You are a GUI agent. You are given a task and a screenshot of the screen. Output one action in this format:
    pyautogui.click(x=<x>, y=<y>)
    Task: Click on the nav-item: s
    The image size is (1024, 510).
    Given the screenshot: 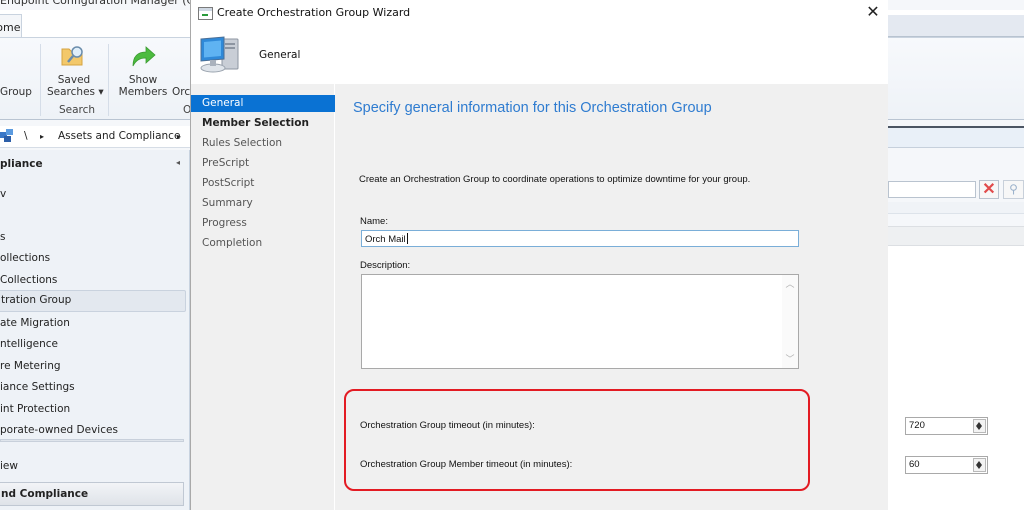 What is the action you would take?
    pyautogui.click(x=2, y=237)
    